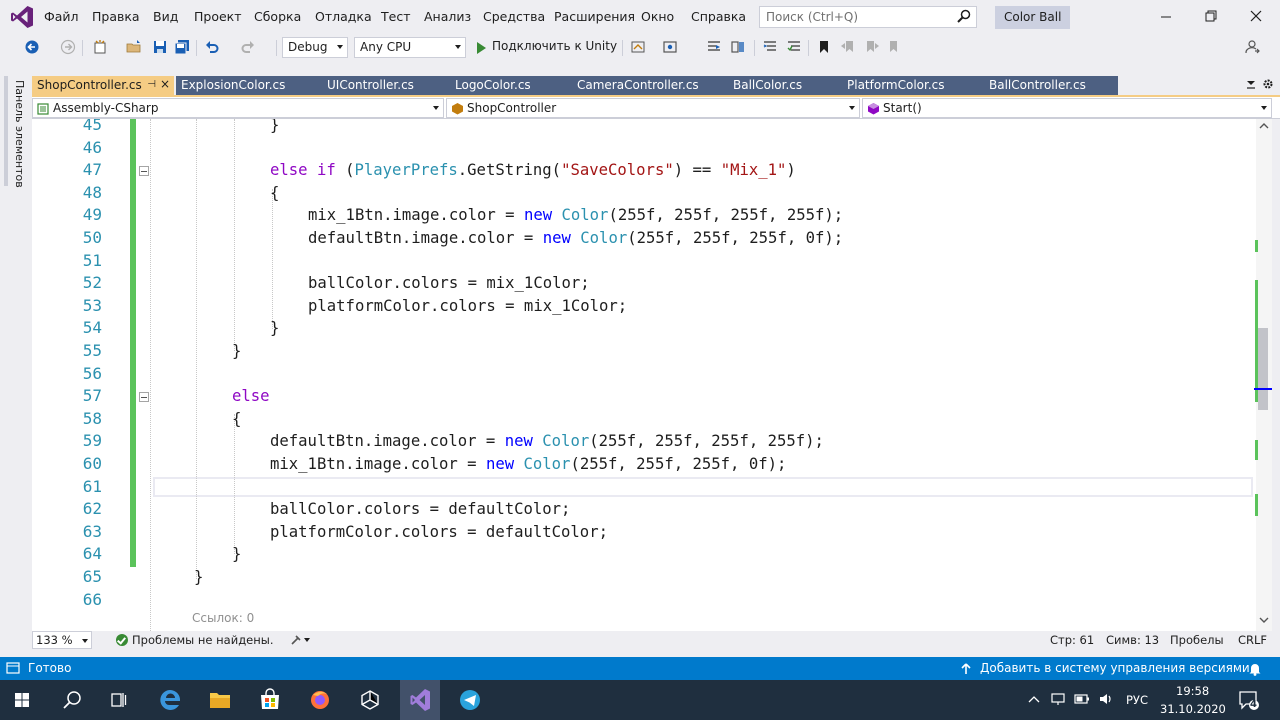  Describe the element at coordinates (223, 618) in the screenshot. I see `codelens-references: Ссылок: 0` at that location.